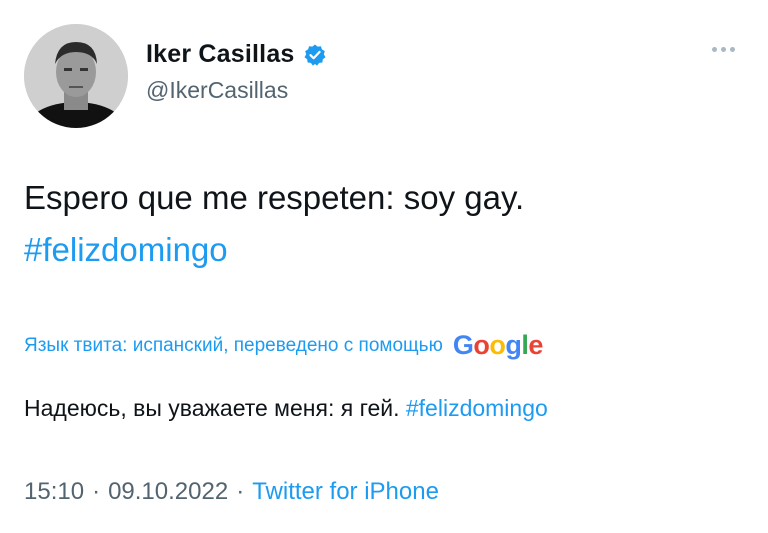 The height and width of the screenshot is (533, 768). I want to click on google-logo: Google, so click(498, 345).